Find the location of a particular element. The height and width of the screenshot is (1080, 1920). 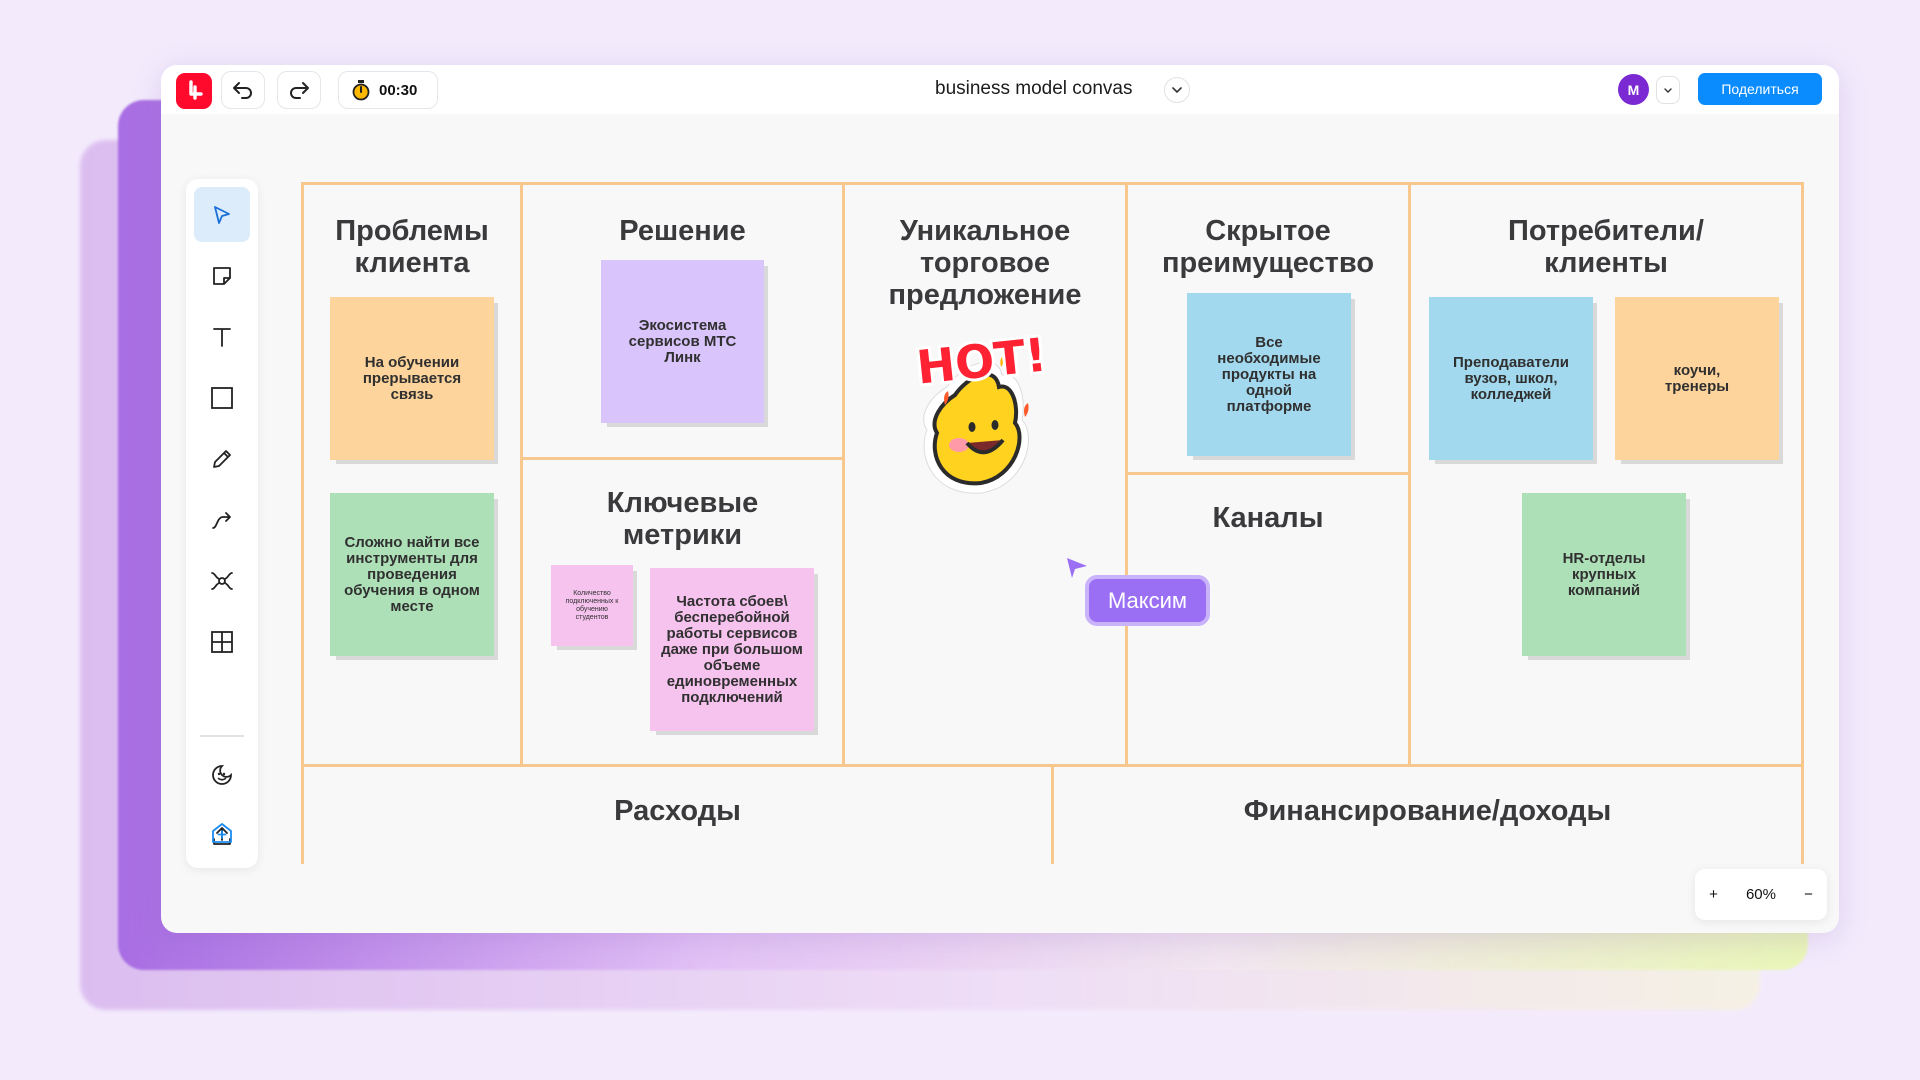

zoom-controls: + 60% − is located at coordinates (1761, 894).